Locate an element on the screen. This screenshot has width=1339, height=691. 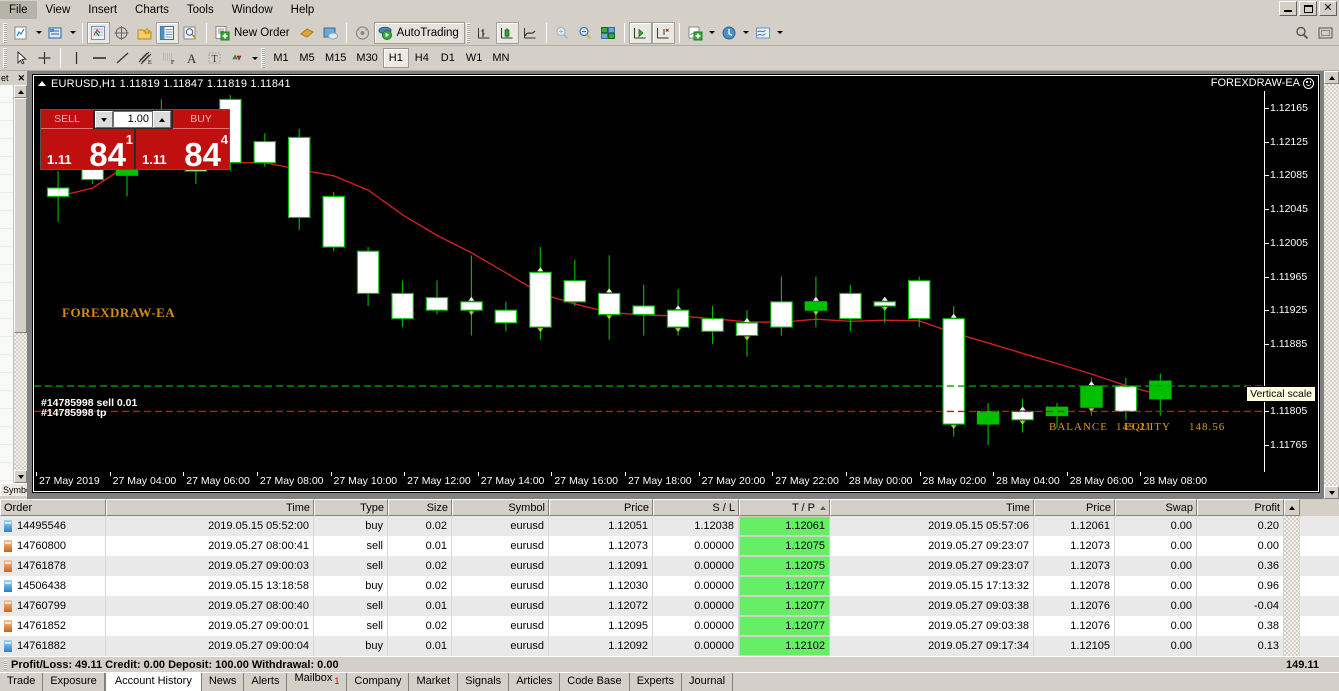
menu-item-help: Help is located at coordinates (303, 10).